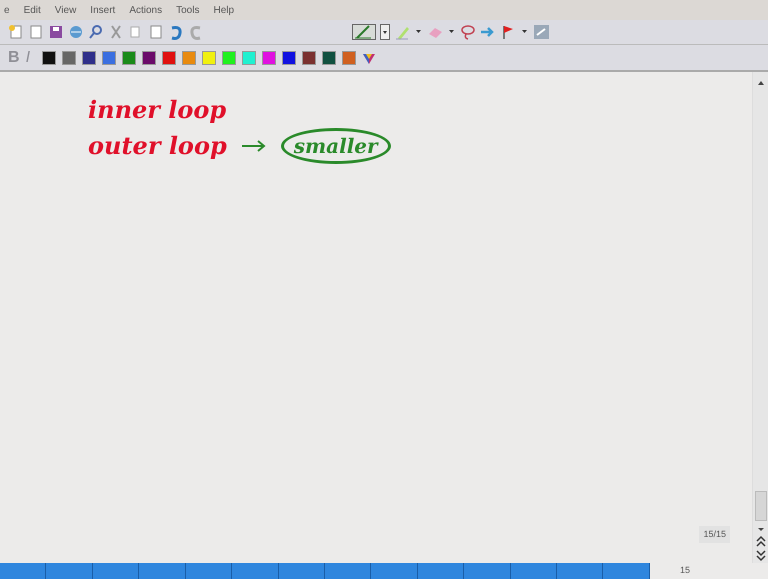 Image resolution: width=768 pixels, height=579 pixels. What do you see at coordinates (385, 32) in the screenshot?
I see `caret-icon` at bounding box center [385, 32].